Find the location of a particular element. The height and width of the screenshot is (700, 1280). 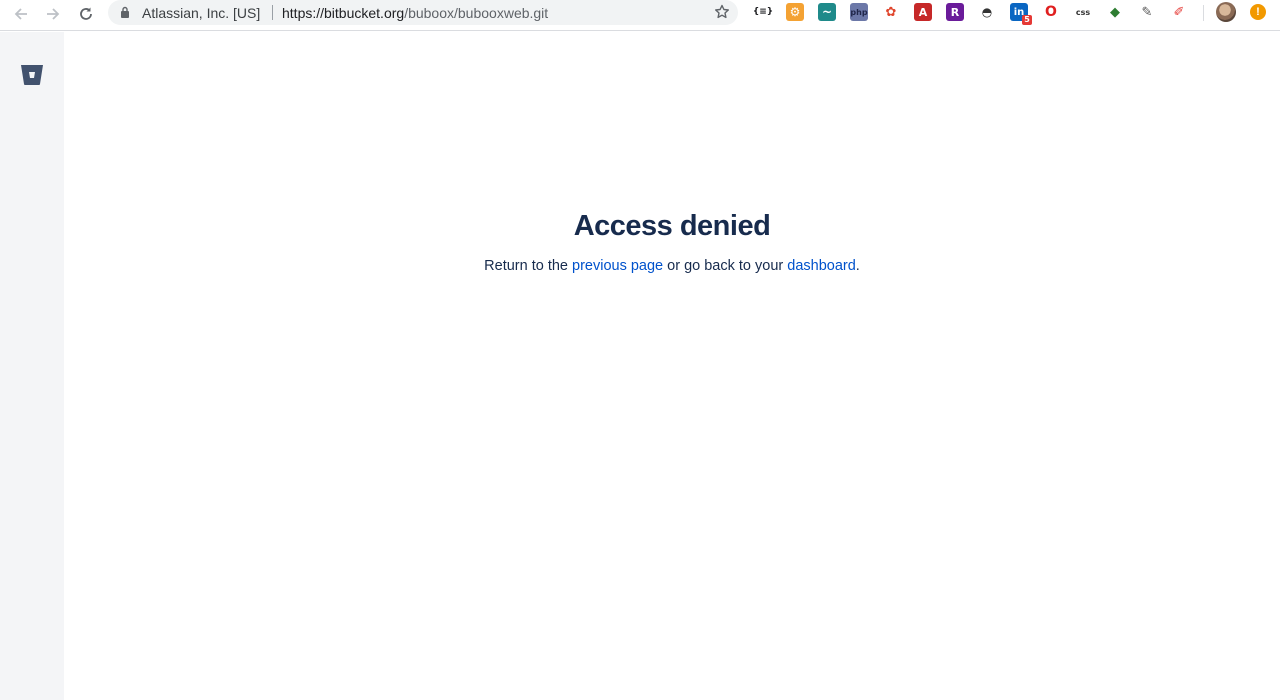

global-sidebar is located at coordinates (32, 366).